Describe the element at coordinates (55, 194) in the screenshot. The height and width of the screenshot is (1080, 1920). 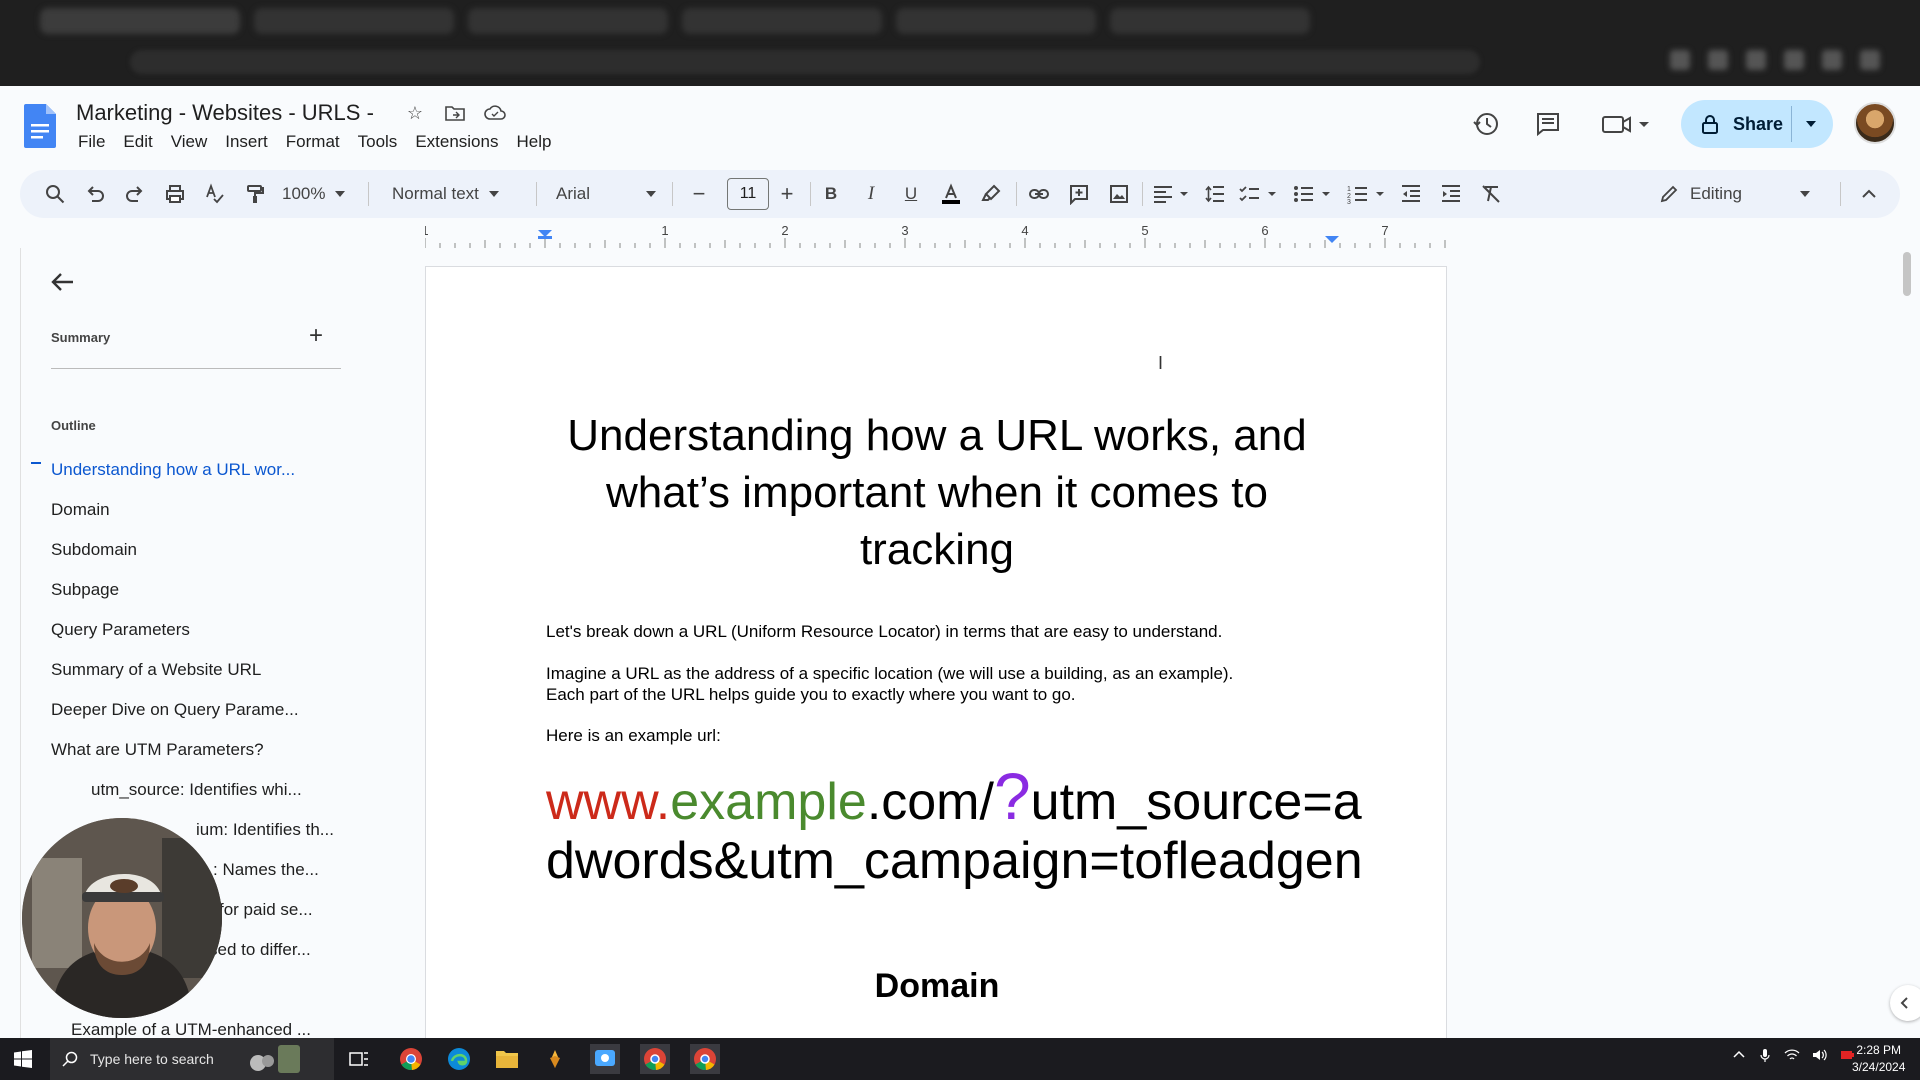
I see `search-menus-icon` at that location.